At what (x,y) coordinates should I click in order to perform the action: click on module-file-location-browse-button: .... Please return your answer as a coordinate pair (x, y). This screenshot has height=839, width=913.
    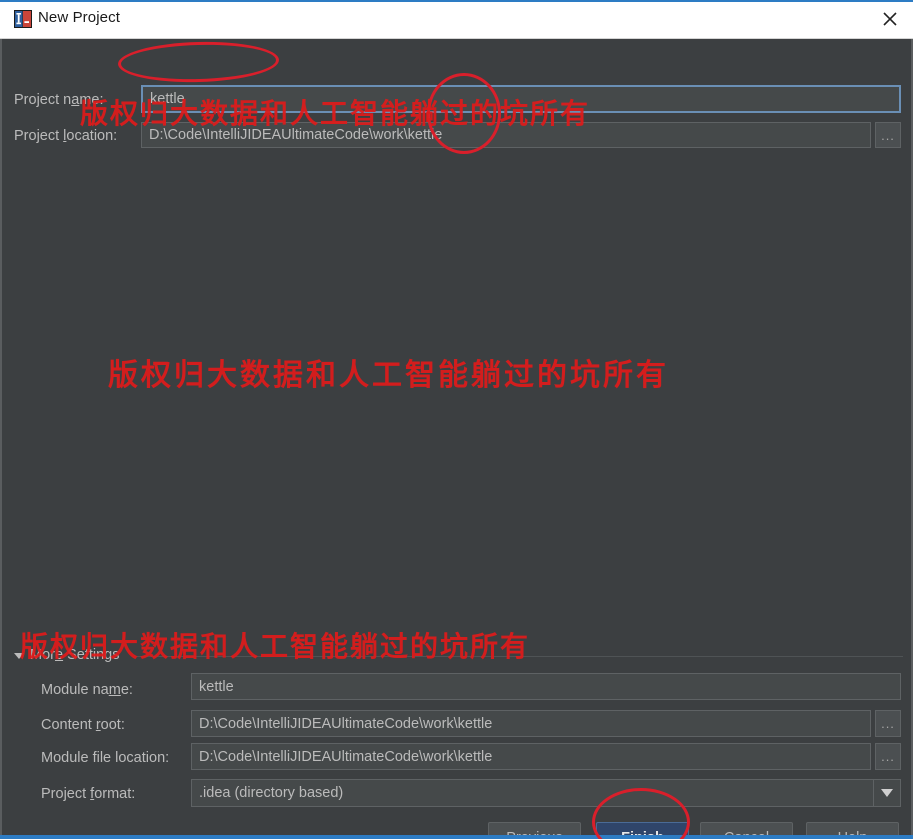
    Looking at the image, I should click on (888, 756).